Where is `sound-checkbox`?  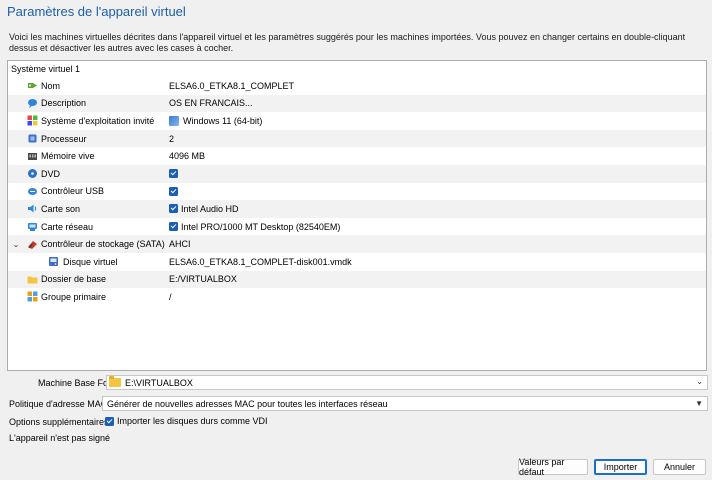
sound-checkbox is located at coordinates (173, 209).